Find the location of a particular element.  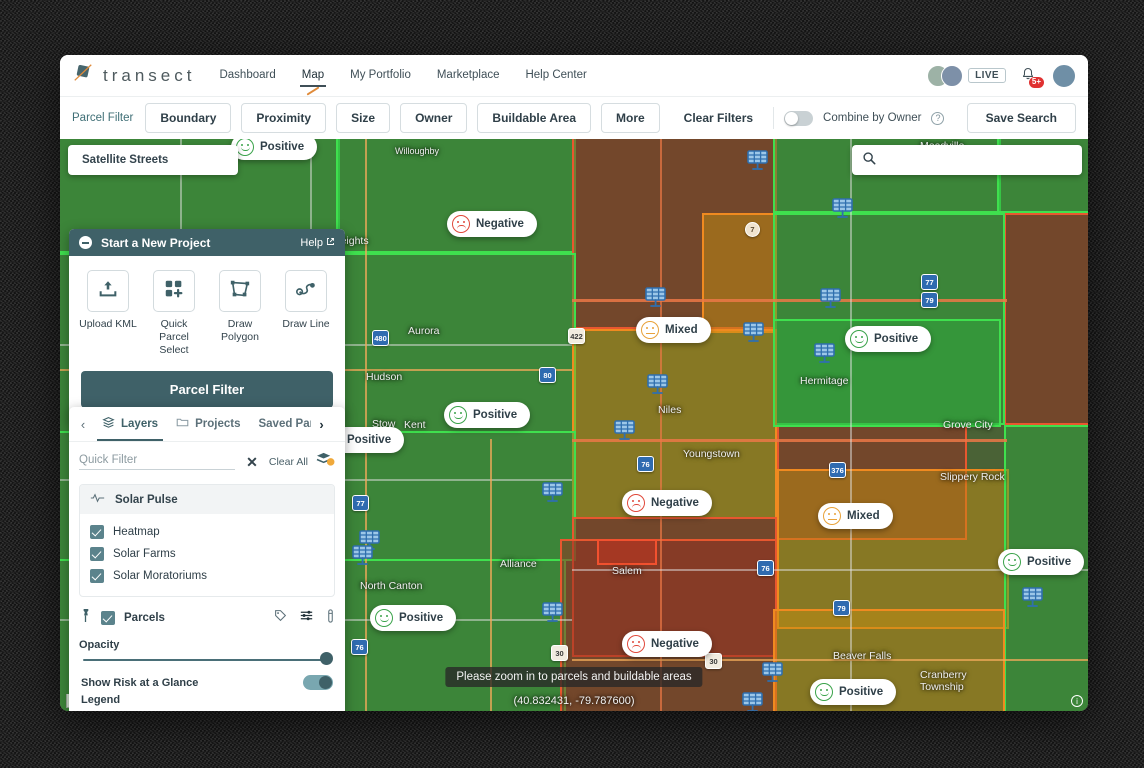

layers-icon is located at coordinates (108, 424).